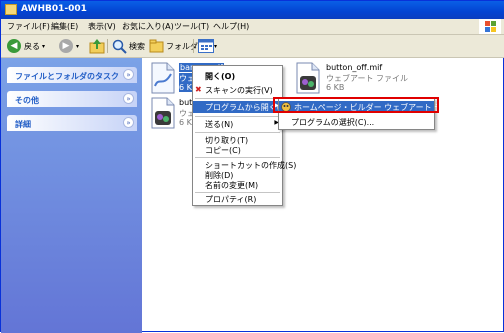  I want to click on search-label: 検索, so click(137, 46).